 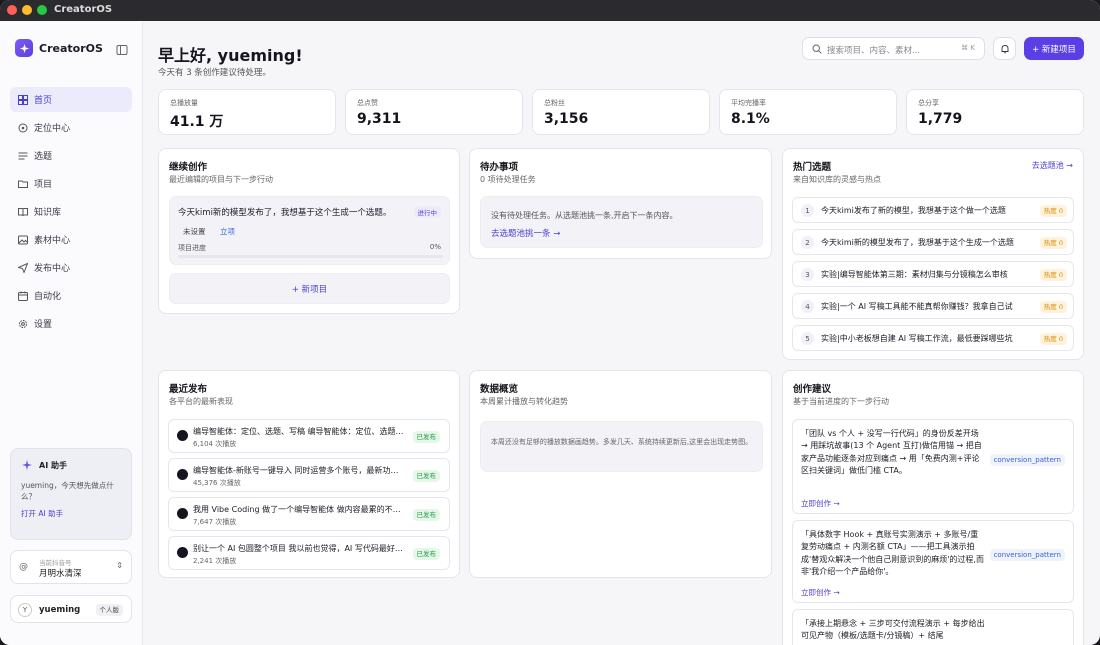 I want to click on close-window-button, so click(x=12, y=10).